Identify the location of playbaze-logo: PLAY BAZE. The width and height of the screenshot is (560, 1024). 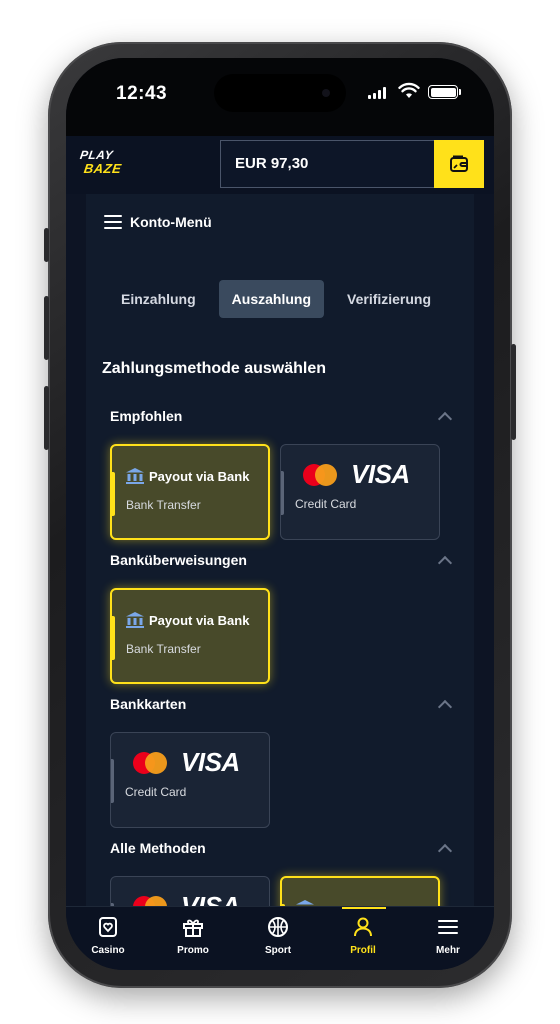
(103, 164).